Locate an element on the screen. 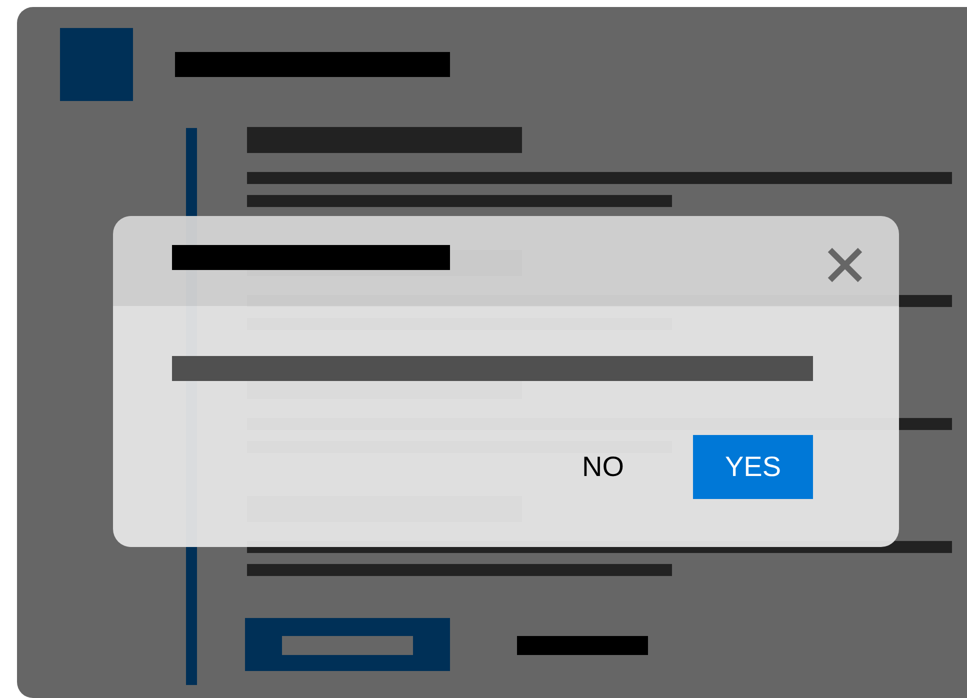 The image size is (967, 698). no-button: NO is located at coordinates (603, 467).